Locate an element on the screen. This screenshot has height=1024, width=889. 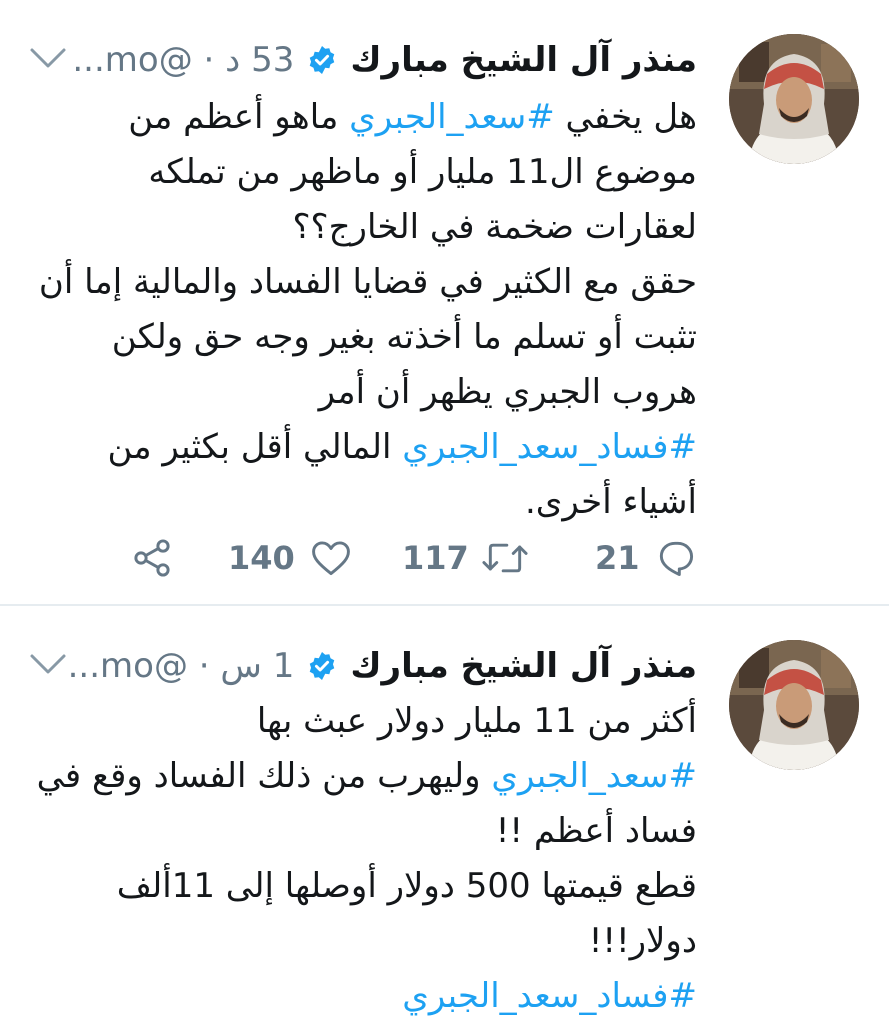
tweet-text-line: تثبت أو تسلم ما أخذته بغير وجه حق ولكن is located at coordinates (362, 337).